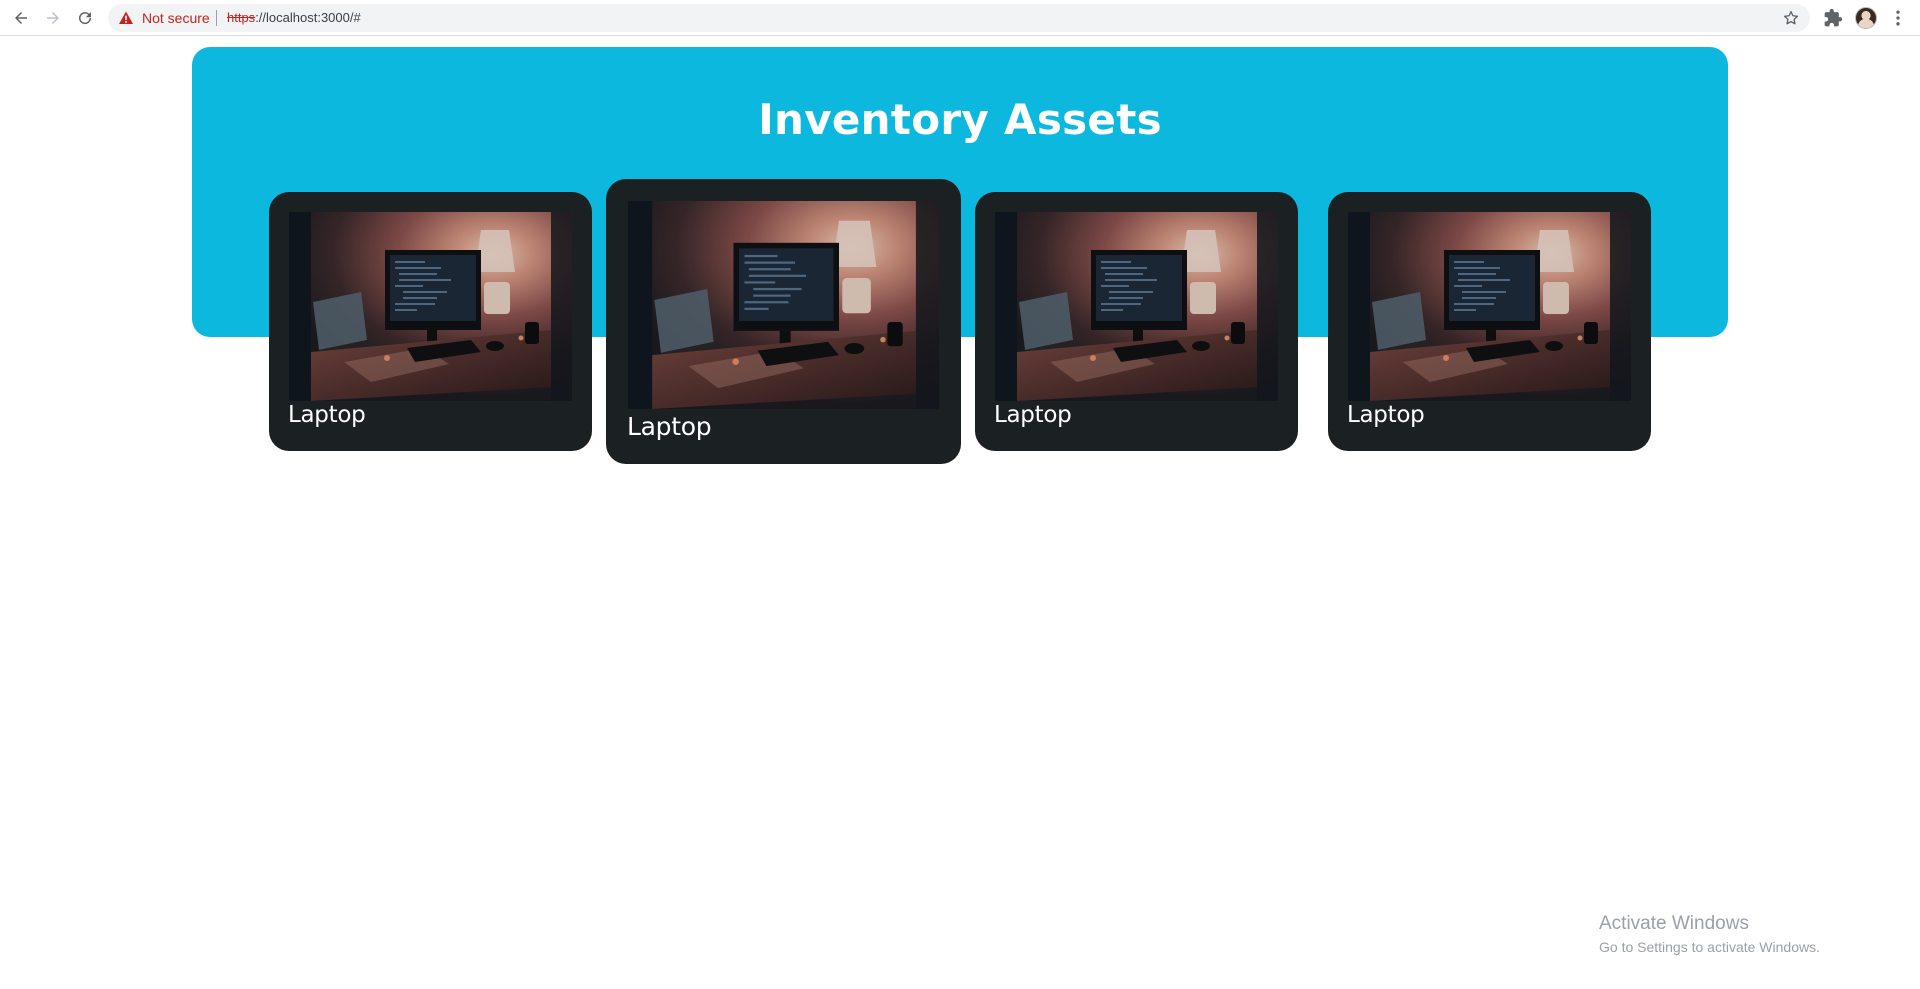 The height and width of the screenshot is (989, 1920). What do you see at coordinates (126, 17) in the screenshot?
I see `warning-icon` at bounding box center [126, 17].